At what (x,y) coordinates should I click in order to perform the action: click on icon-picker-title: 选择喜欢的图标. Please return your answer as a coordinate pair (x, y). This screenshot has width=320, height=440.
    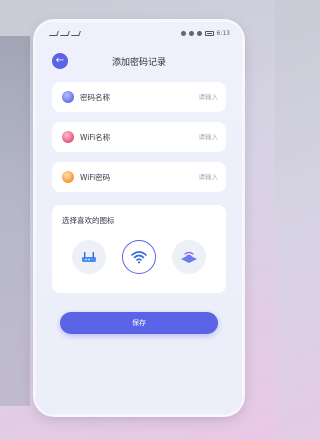
    Looking at the image, I should click on (88, 220).